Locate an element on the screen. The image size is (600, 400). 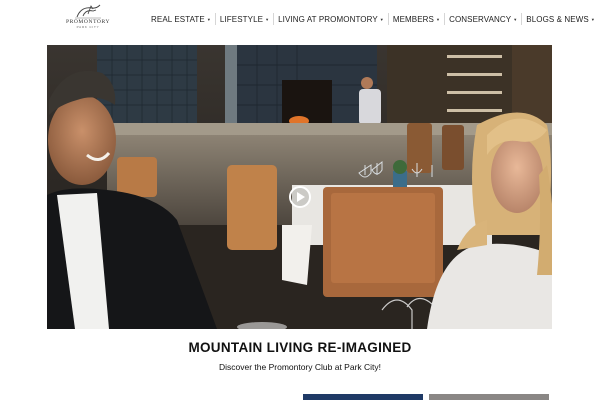
nav-item-label: CONSERVANCY is located at coordinates (480, 19).